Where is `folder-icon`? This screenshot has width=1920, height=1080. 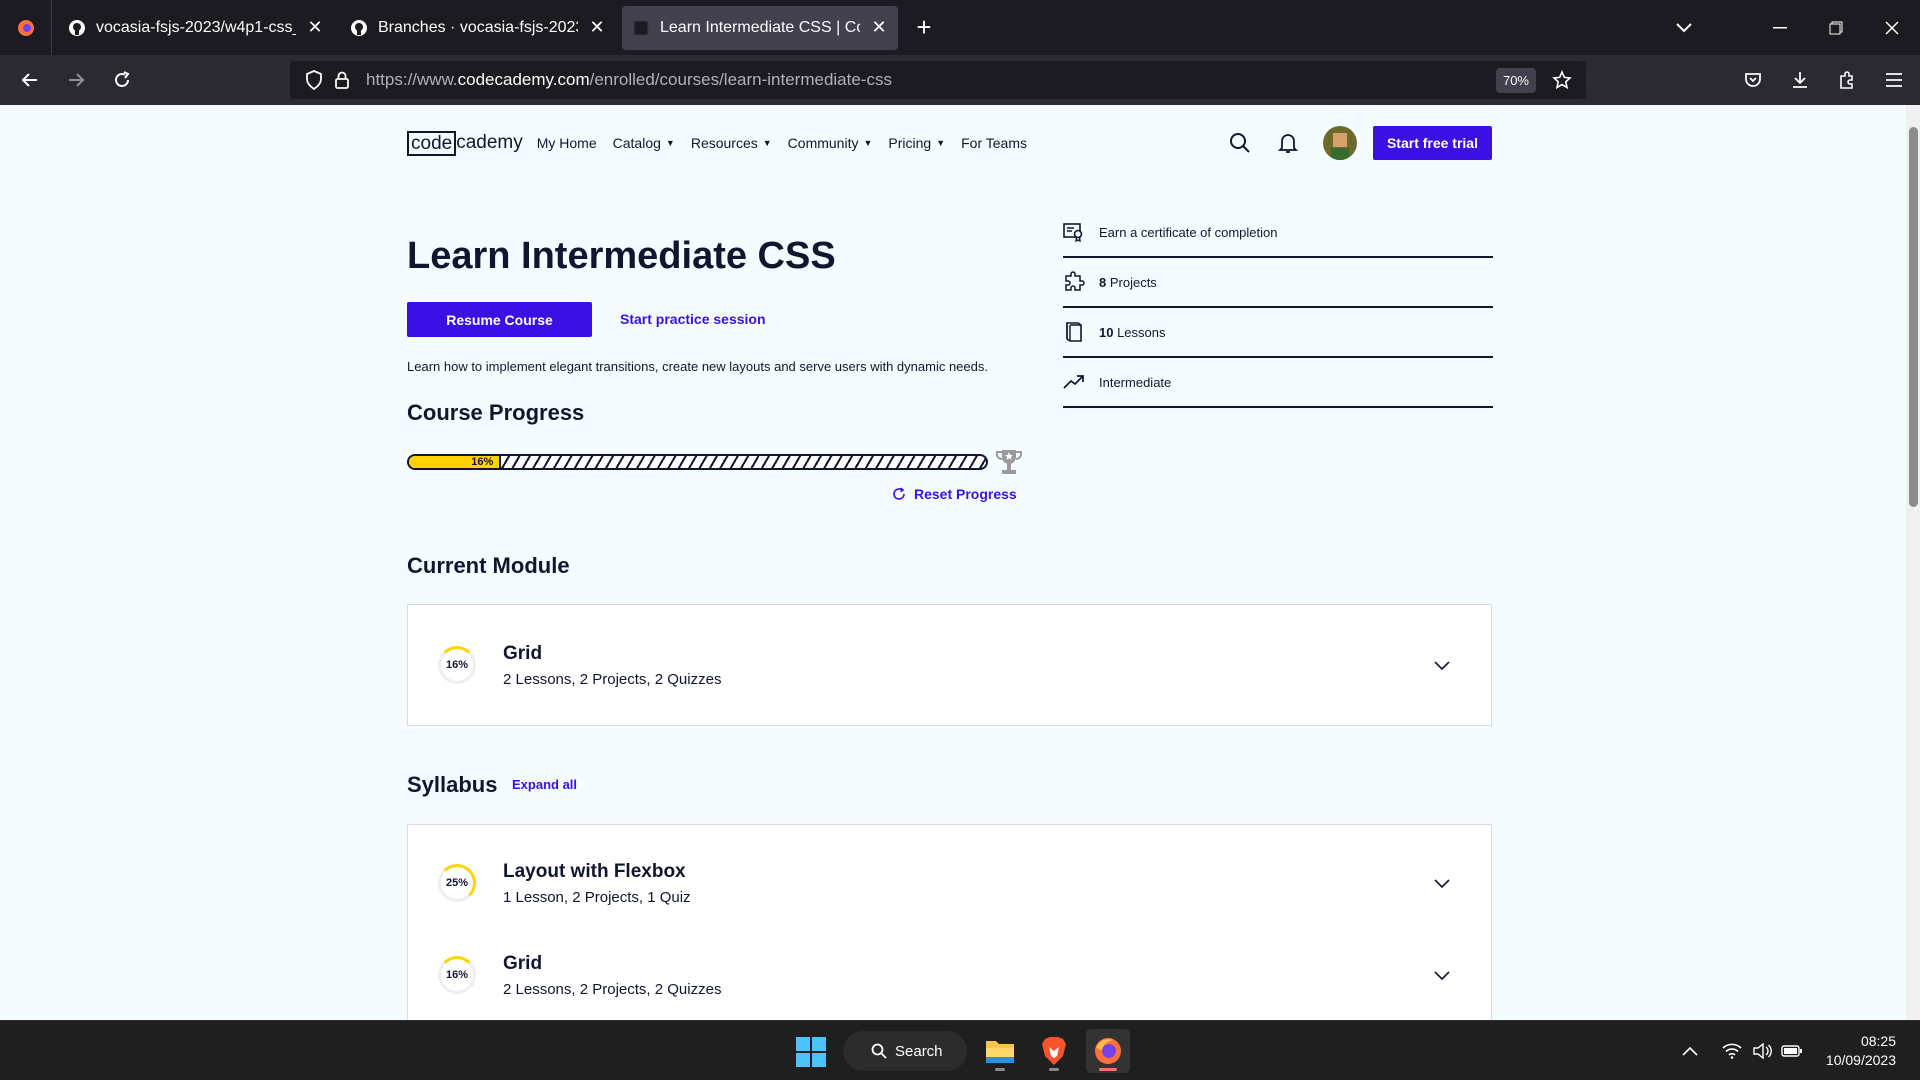 folder-icon is located at coordinates (1000, 1052).